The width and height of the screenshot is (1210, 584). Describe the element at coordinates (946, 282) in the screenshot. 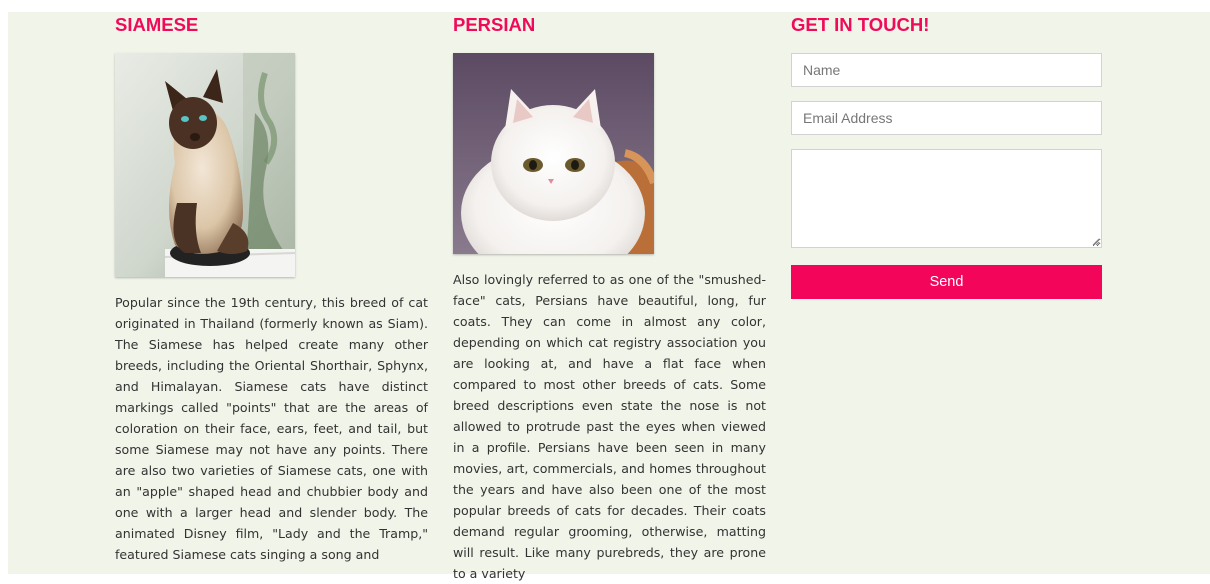

I see `send-button: Send` at that location.